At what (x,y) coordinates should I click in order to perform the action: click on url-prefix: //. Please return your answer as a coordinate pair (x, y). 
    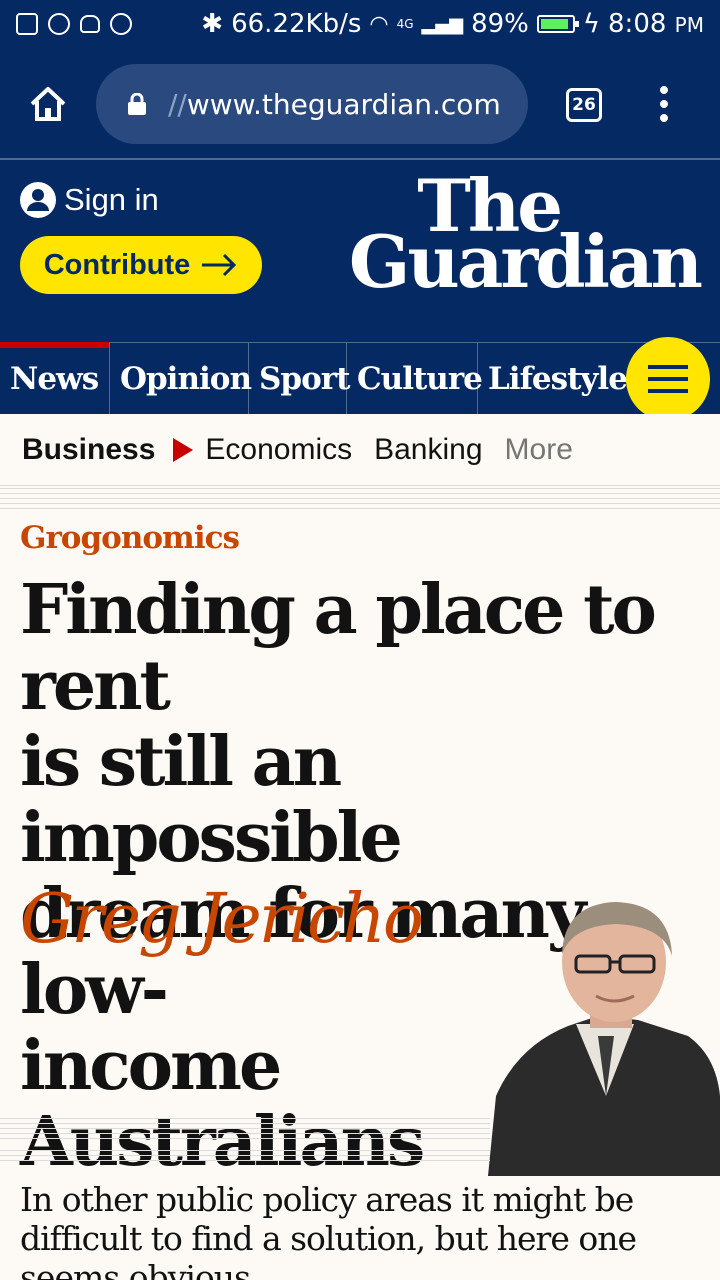
    Looking at the image, I should click on (177, 104).